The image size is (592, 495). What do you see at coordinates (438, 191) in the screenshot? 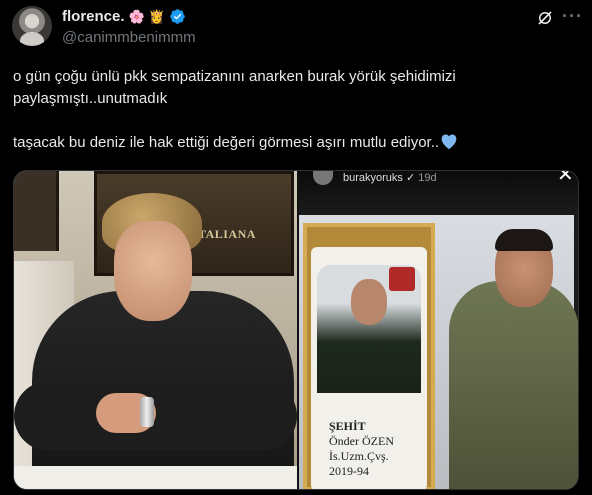
I see `story-header: burakyoruks ✓ 19d ✕` at bounding box center [438, 191].